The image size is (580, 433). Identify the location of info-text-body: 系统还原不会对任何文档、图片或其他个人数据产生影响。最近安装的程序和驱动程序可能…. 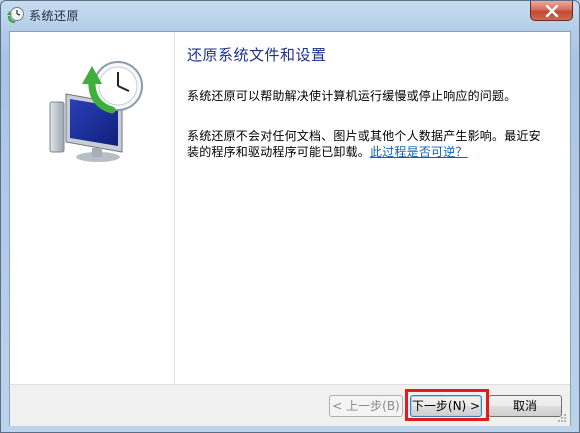
(364, 144).